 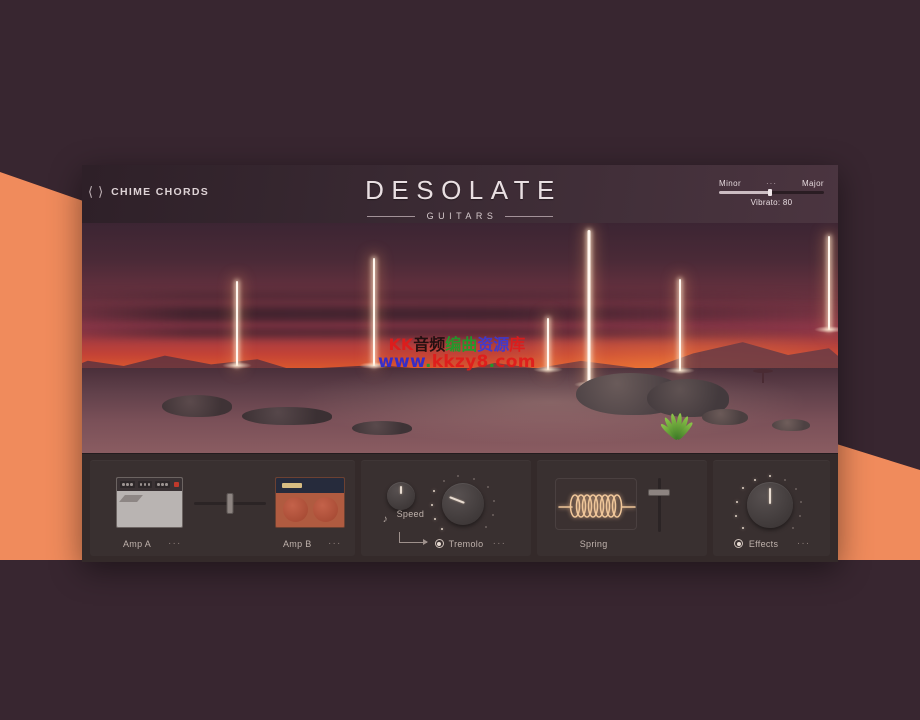 I want to click on amp-a-icon, so click(x=149, y=502).